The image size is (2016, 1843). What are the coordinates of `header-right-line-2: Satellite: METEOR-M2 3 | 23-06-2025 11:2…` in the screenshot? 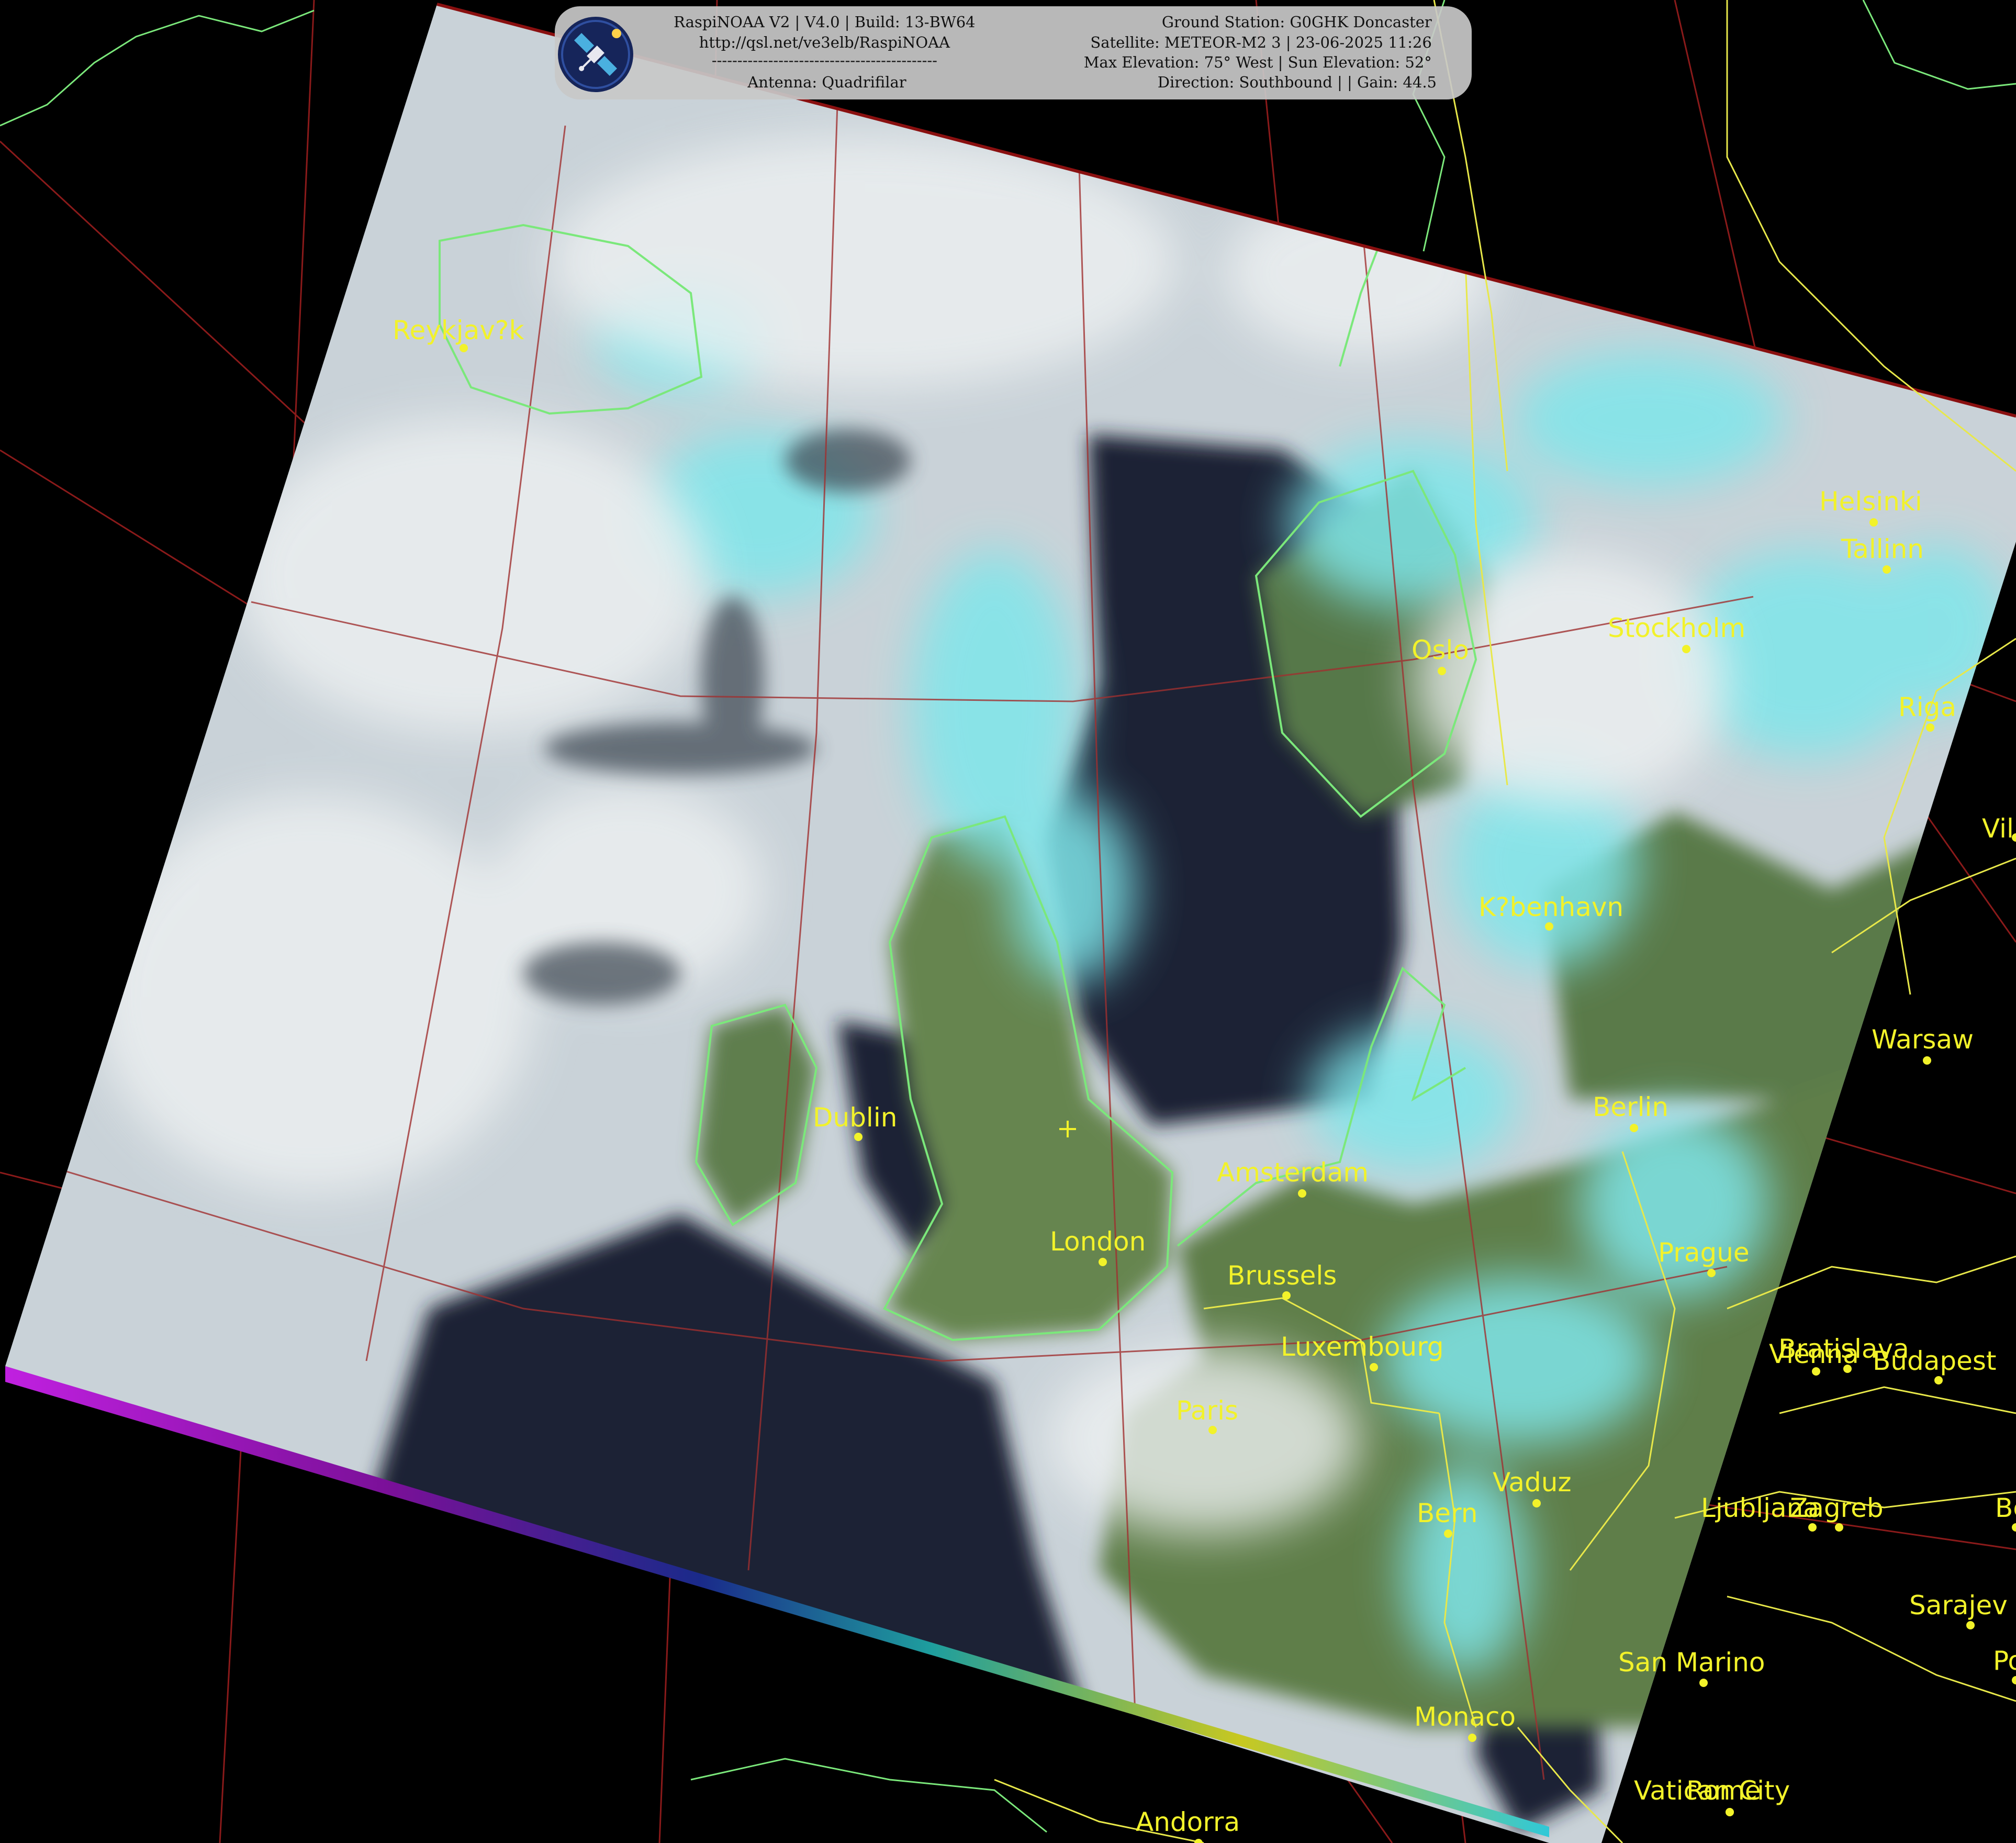 It's located at (1260, 42).